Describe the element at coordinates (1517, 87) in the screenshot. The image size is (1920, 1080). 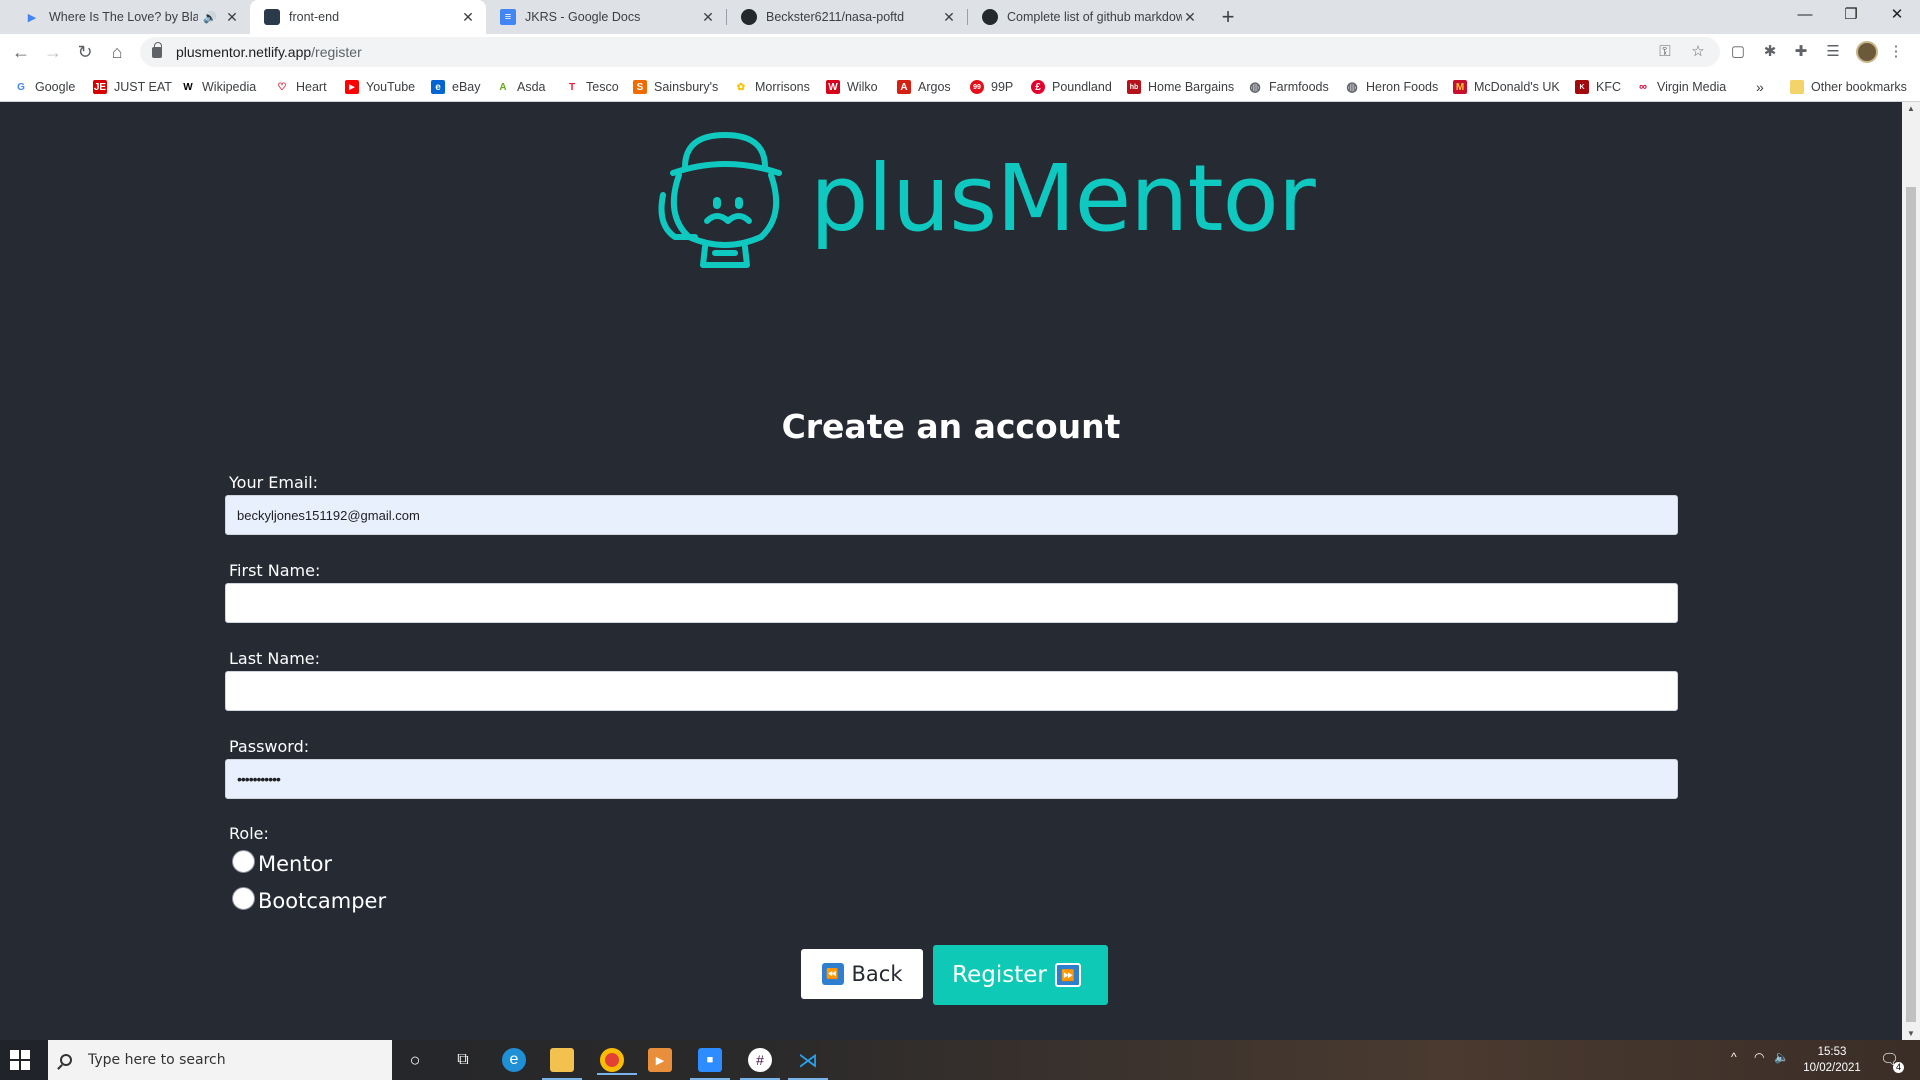
I see `bookmark-label: McDonald's UK` at that location.